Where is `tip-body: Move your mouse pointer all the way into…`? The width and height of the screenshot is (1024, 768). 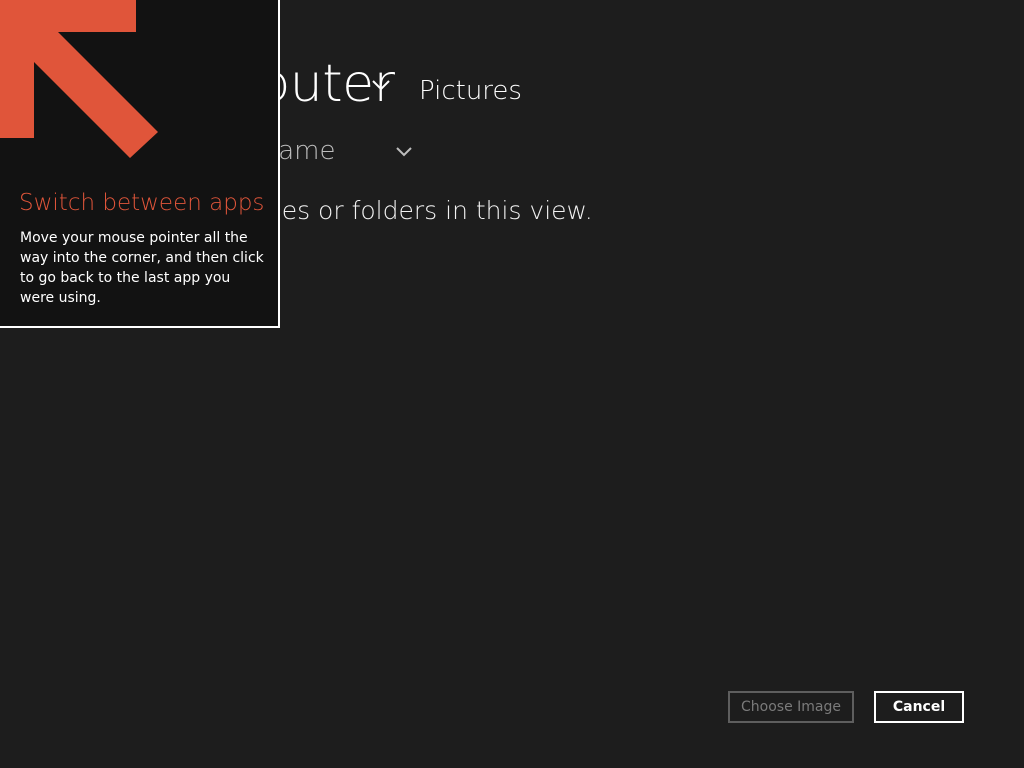
tip-body: Move your mouse pointer all the way into… is located at coordinates (142, 268).